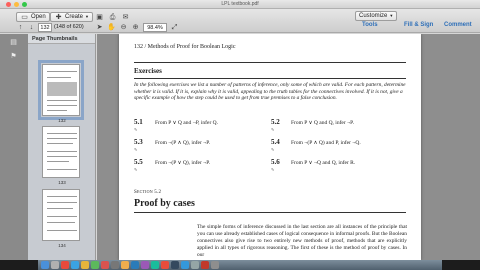  What do you see at coordinates (323, 163) in the screenshot?
I see `exercise-text: From P ∨ ¬Q and Q, infer R.` at bounding box center [323, 163].